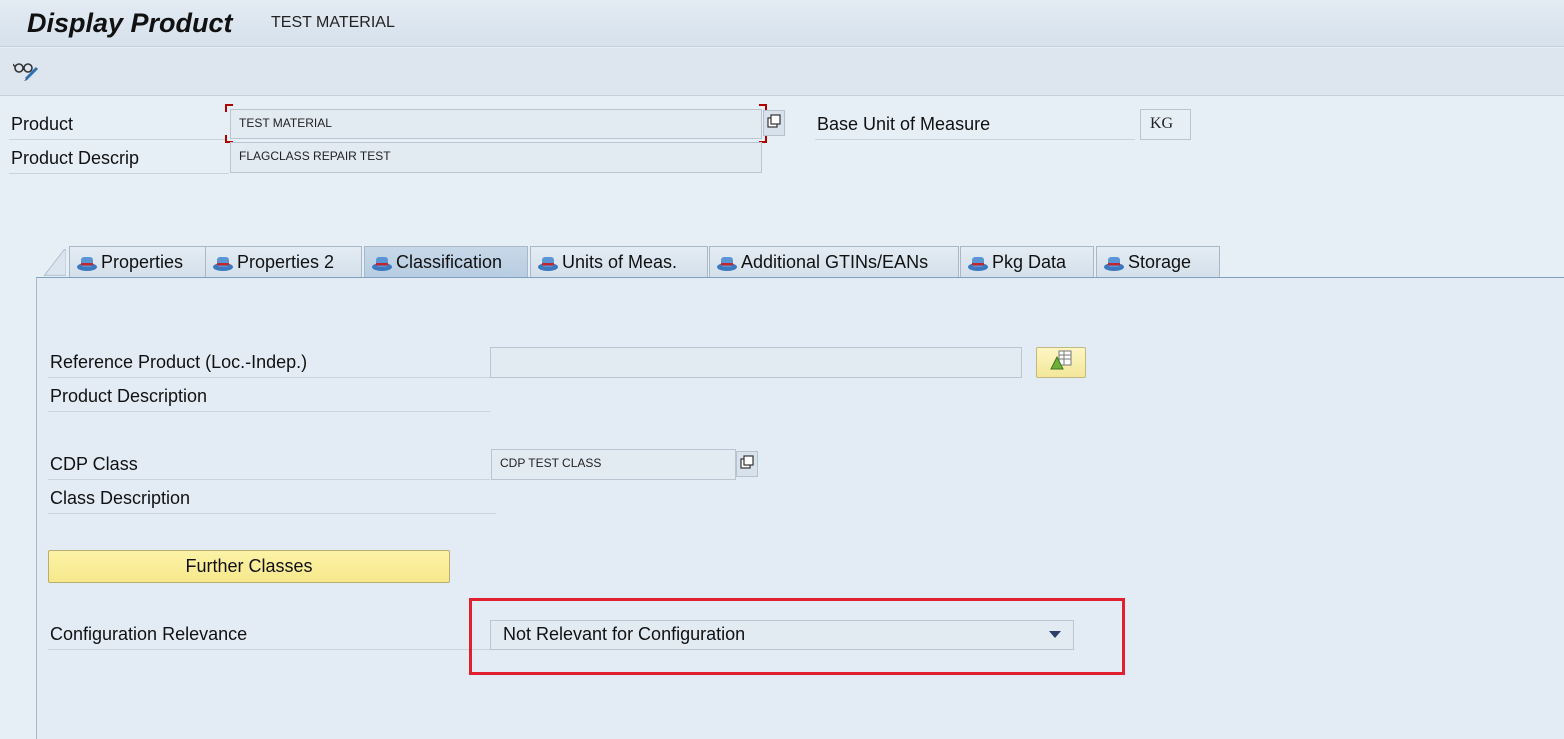 The width and height of the screenshot is (1564, 739). Describe the element at coordinates (269, 467) in the screenshot. I see `cdp-class-label: CDP Class` at that location.